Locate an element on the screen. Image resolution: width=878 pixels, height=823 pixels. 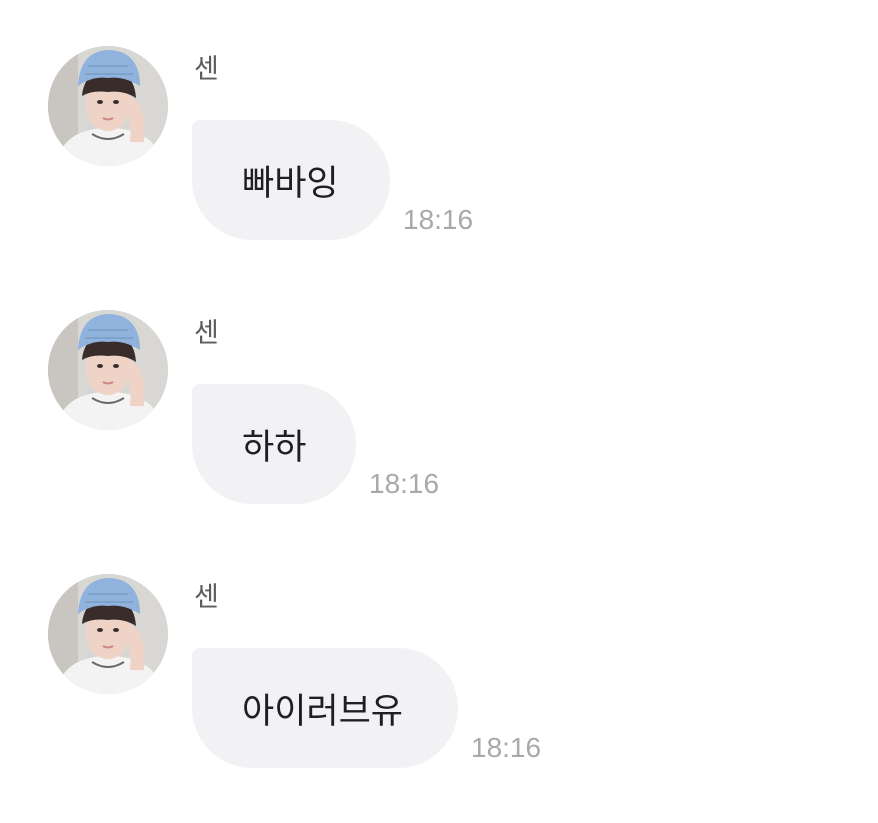
message-bubble: 빠바잉 is located at coordinates (291, 180).